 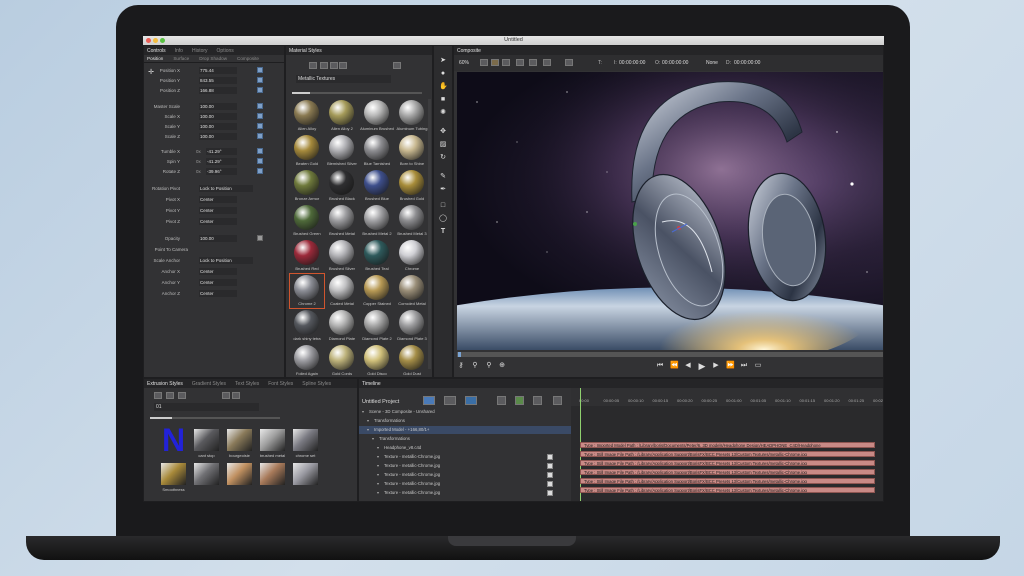 I want to click on rotate-tool-icon: ↻, so click(x=443, y=158).